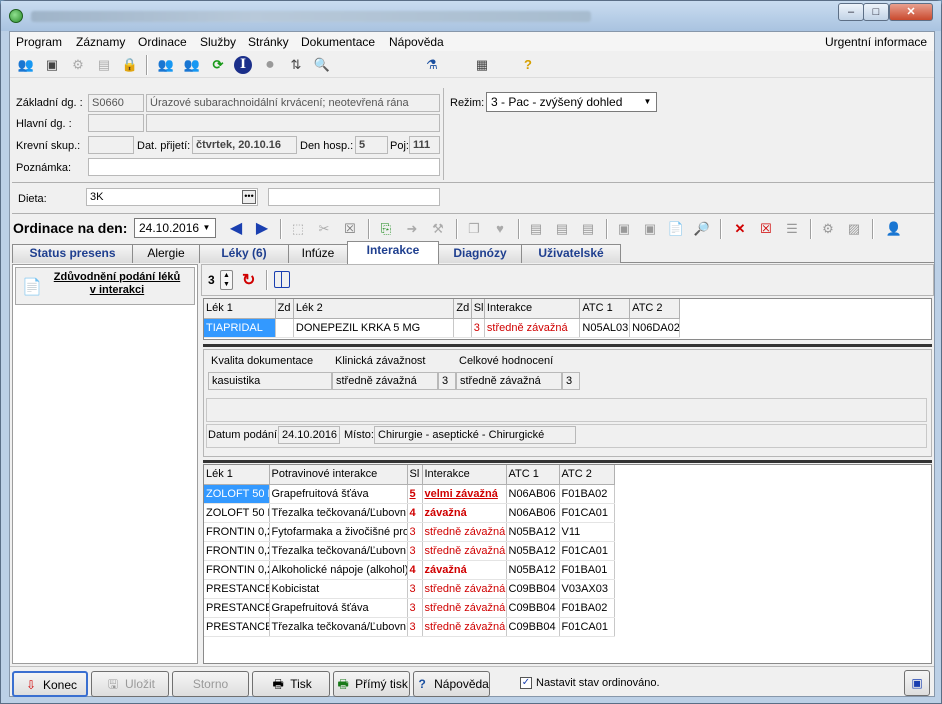  What do you see at coordinates (480, 253) in the screenshot?
I see `tab-diagnozy: Diagnózy` at bounding box center [480, 253].